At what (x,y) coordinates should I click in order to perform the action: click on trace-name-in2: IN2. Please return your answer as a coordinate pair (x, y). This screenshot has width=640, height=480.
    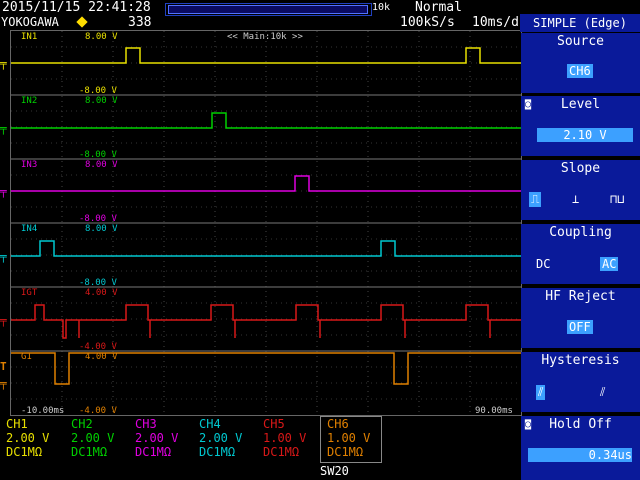
    Looking at the image, I should click on (29, 101).